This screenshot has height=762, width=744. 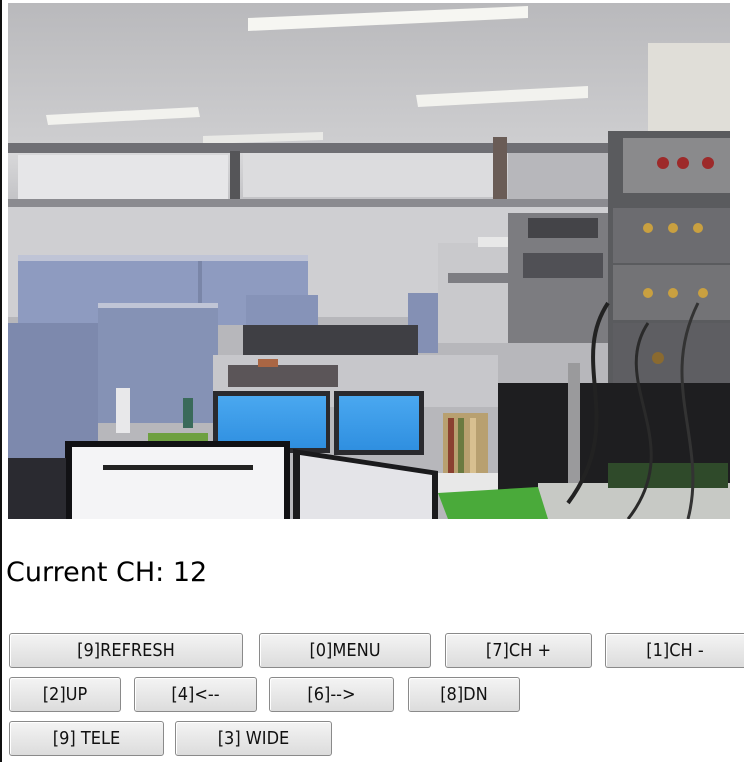 What do you see at coordinates (1, 381) in the screenshot?
I see `window-left-border` at bounding box center [1, 381].